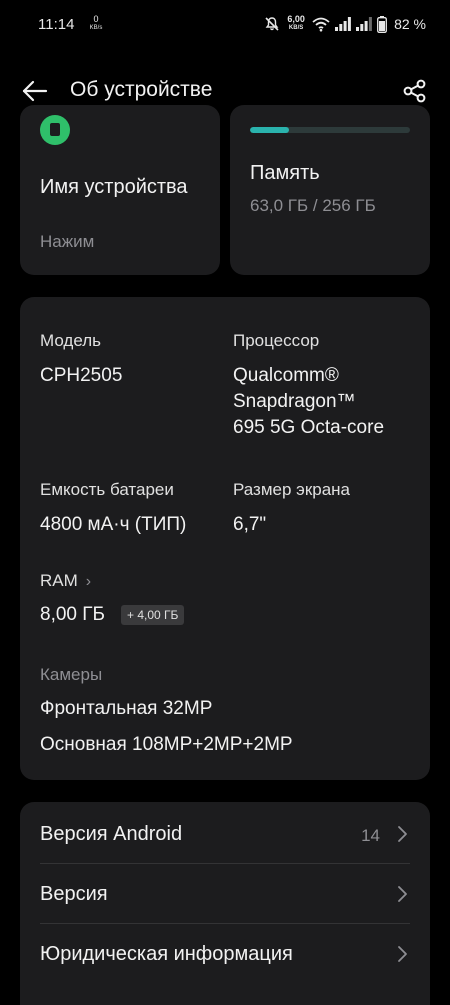 The height and width of the screenshot is (1005, 450). I want to click on network-speed-indicator-2: 6,00 KB/S, so click(296, 24).